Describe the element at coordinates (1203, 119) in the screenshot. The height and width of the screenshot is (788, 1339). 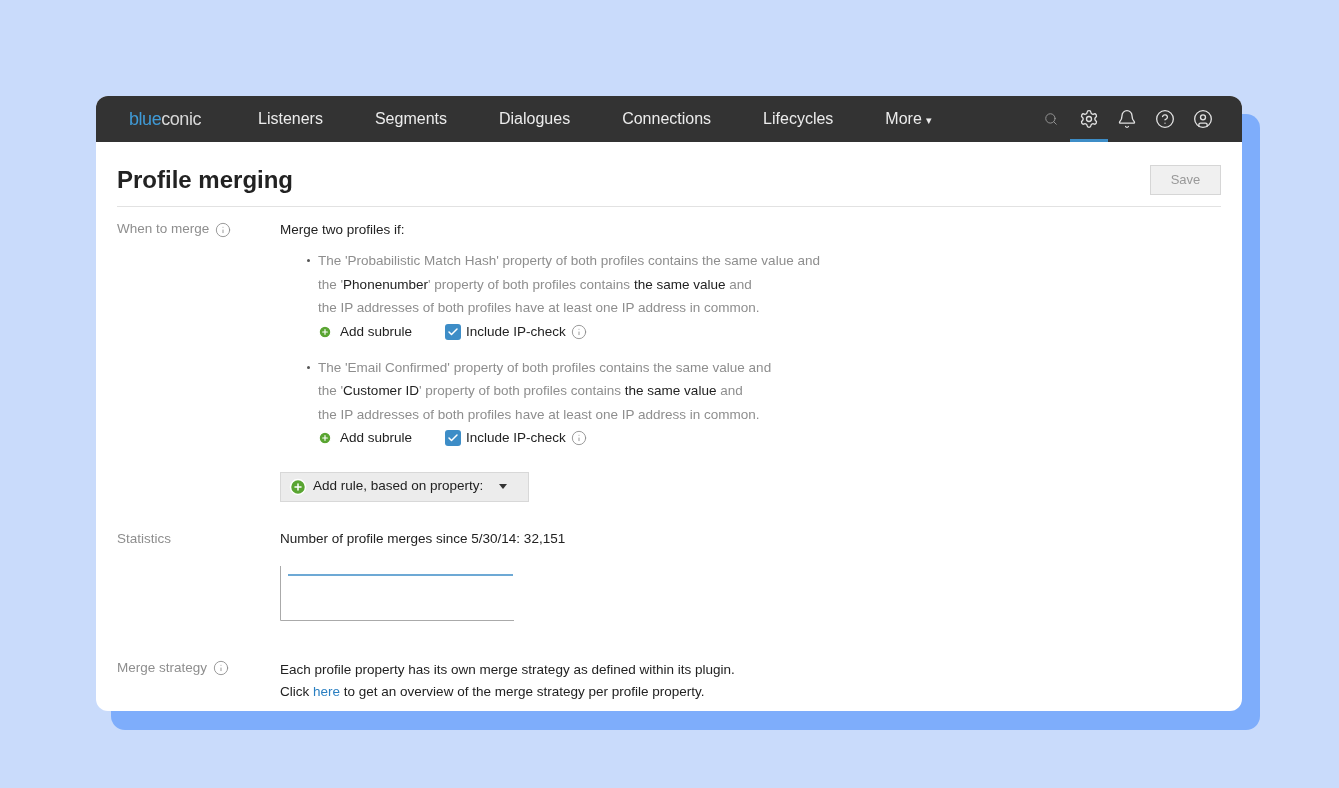
I see `user-icon` at that location.